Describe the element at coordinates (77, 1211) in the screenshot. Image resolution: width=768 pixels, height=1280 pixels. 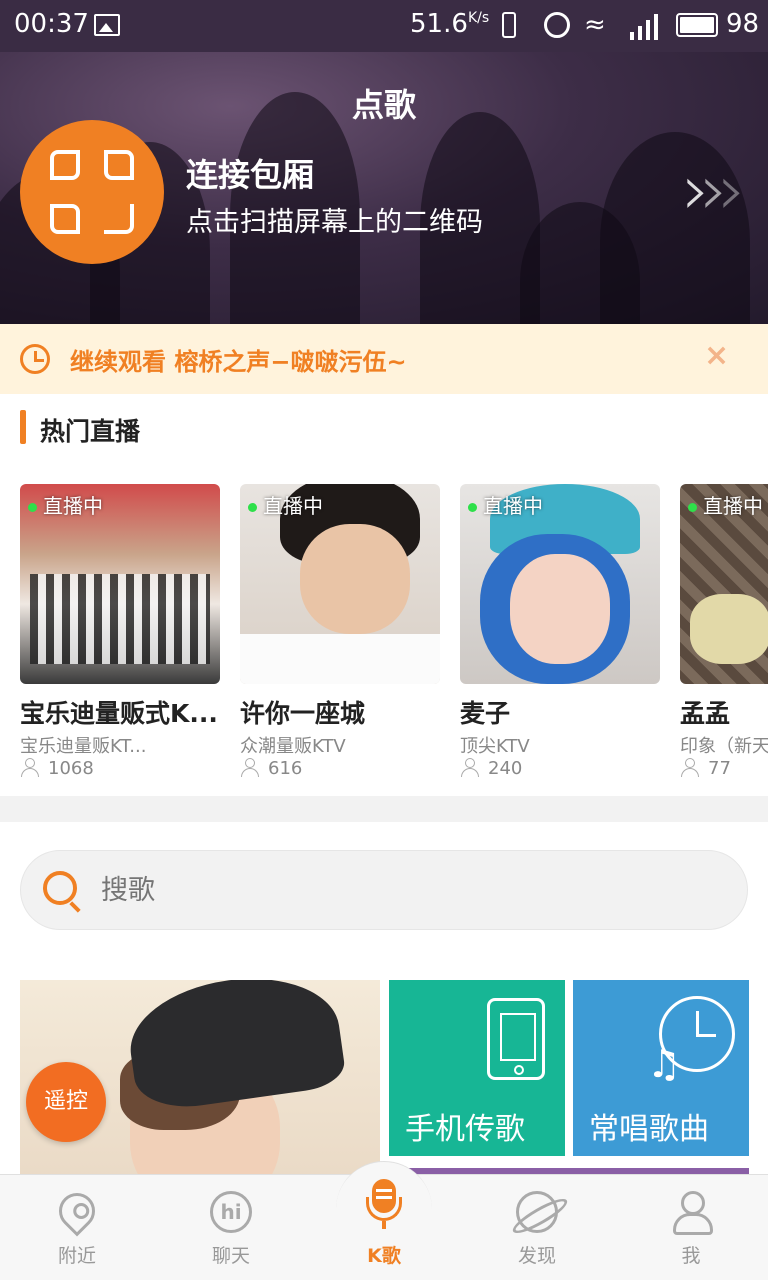
I see `location-pin-icon` at that location.